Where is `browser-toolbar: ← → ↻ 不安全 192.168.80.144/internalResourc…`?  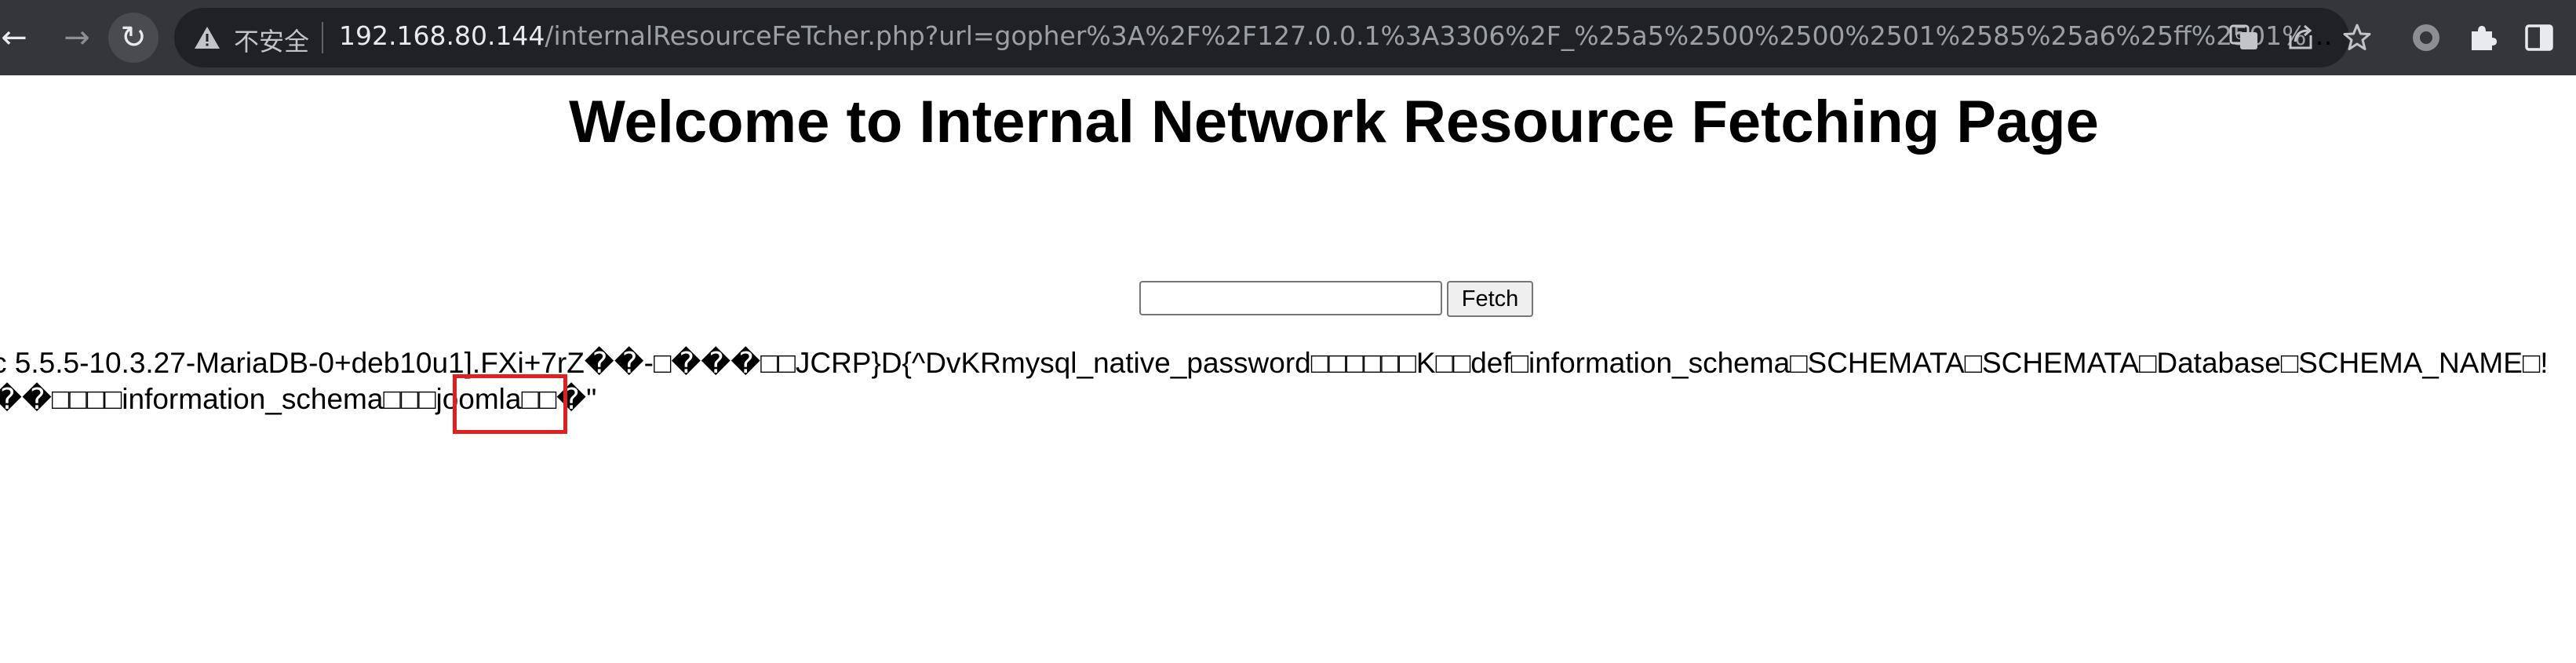
browser-toolbar: ← → ↻ 不安全 192.168.80.144/internalResourc… is located at coordinates (1288, 37).